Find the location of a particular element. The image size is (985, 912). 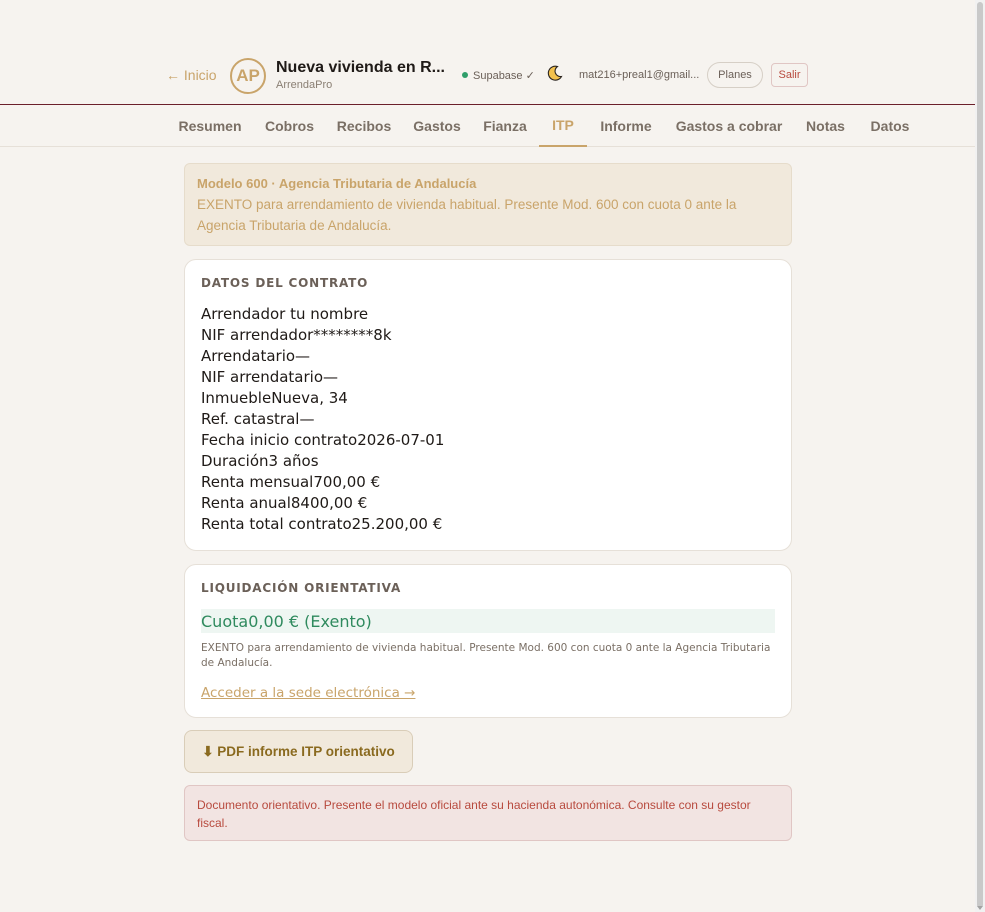

row-label: Renta mensual is located at coordinates (257, 482).